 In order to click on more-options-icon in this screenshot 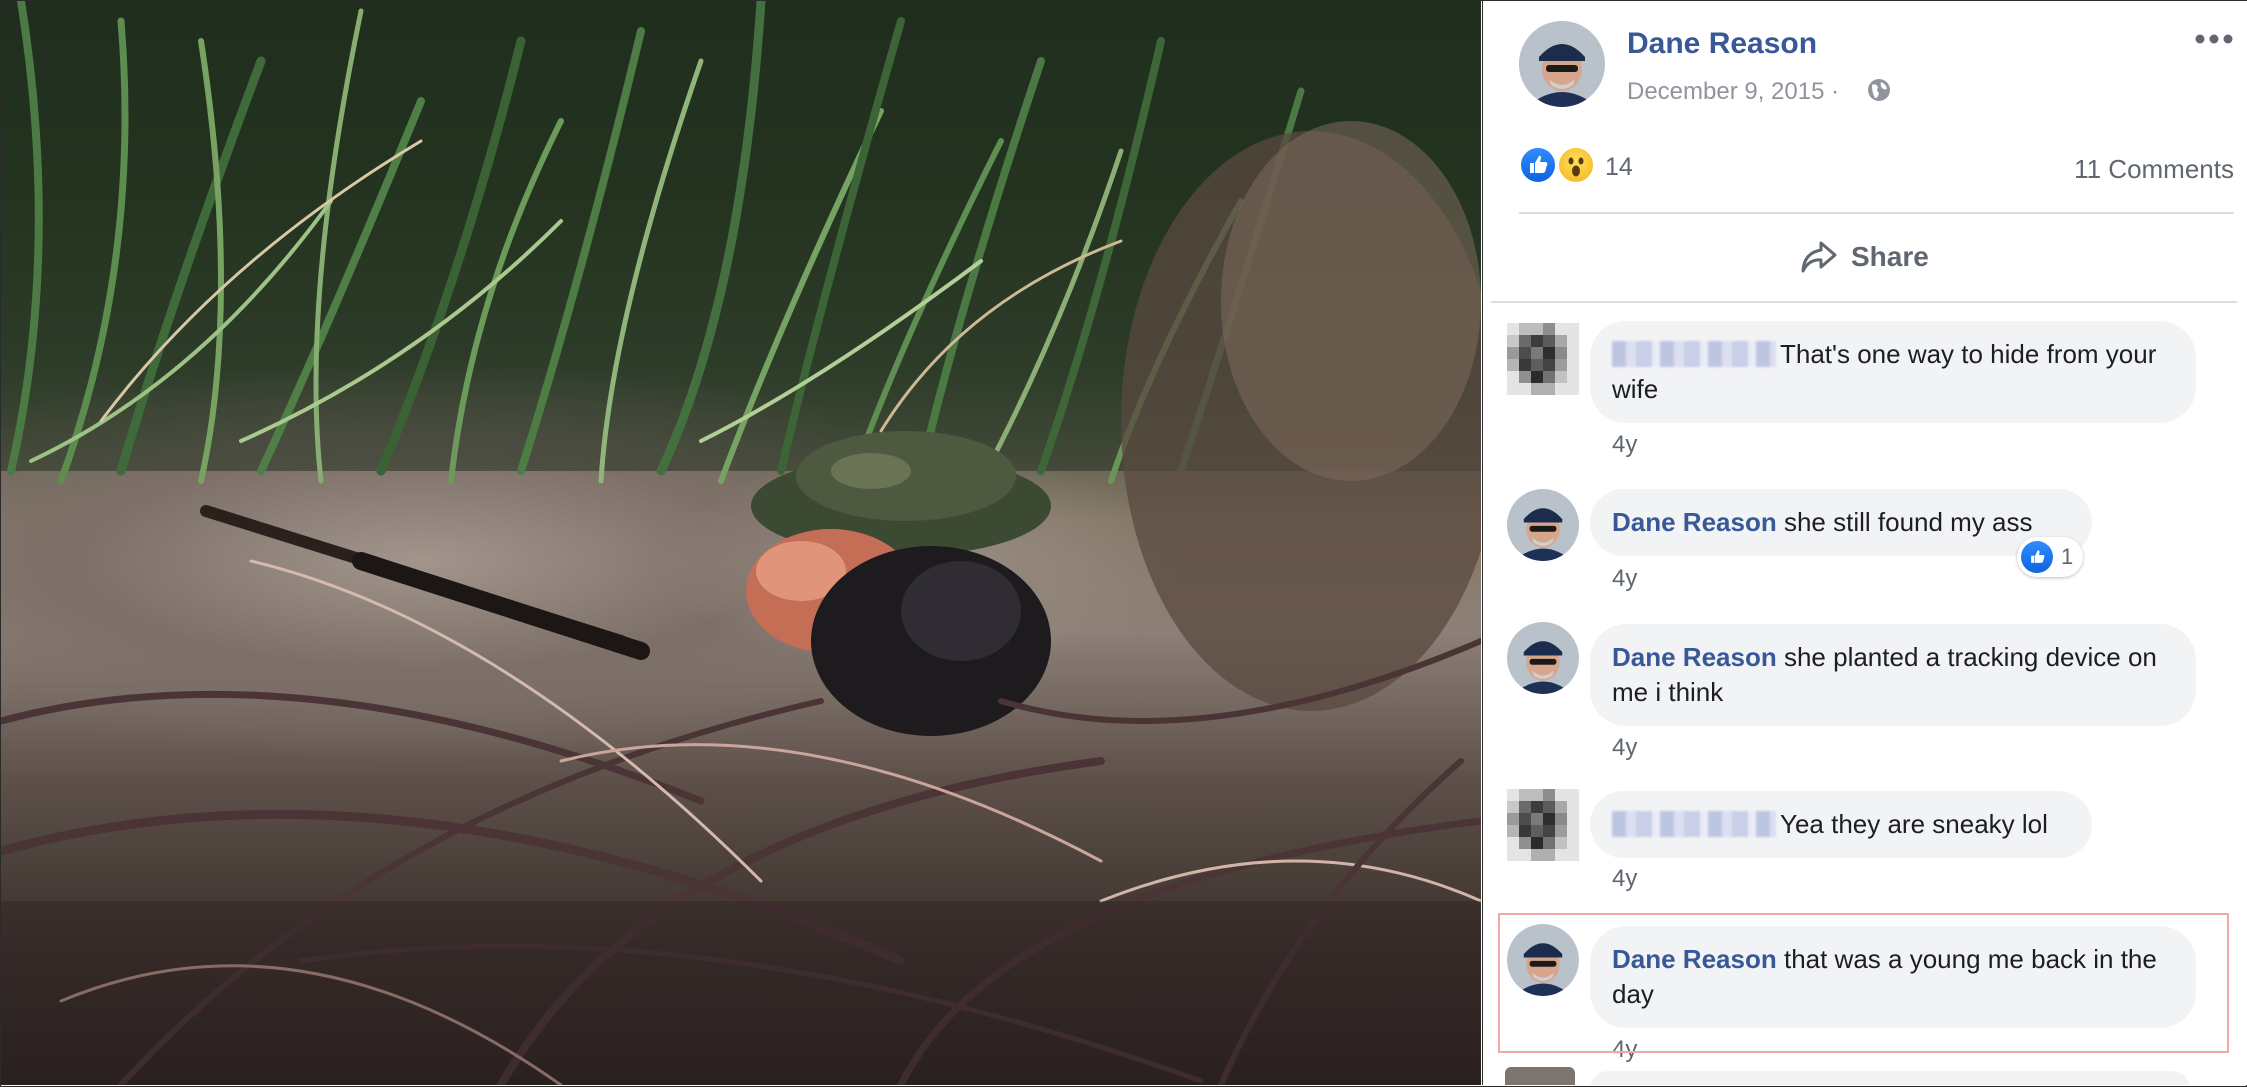, I will do `click(2214, 39)`.